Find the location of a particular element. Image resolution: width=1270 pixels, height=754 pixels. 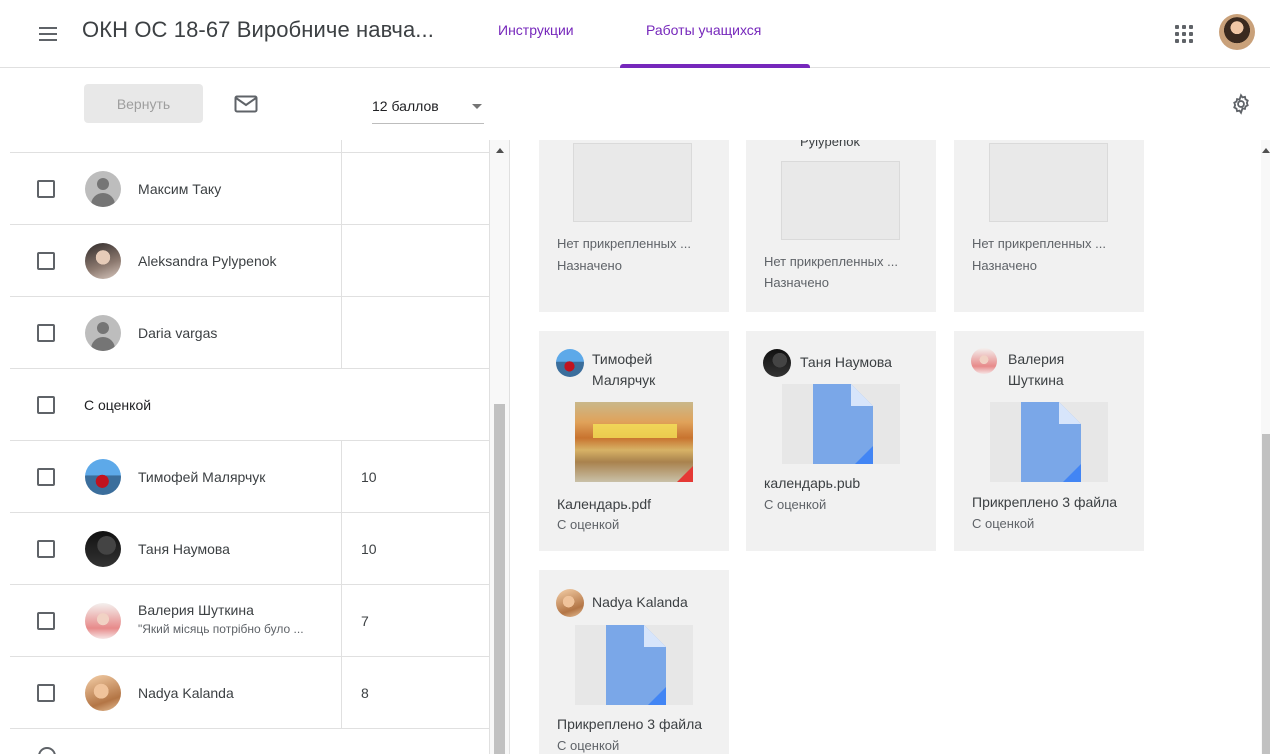

image-thumbnail is located at coordinates (634, 442).